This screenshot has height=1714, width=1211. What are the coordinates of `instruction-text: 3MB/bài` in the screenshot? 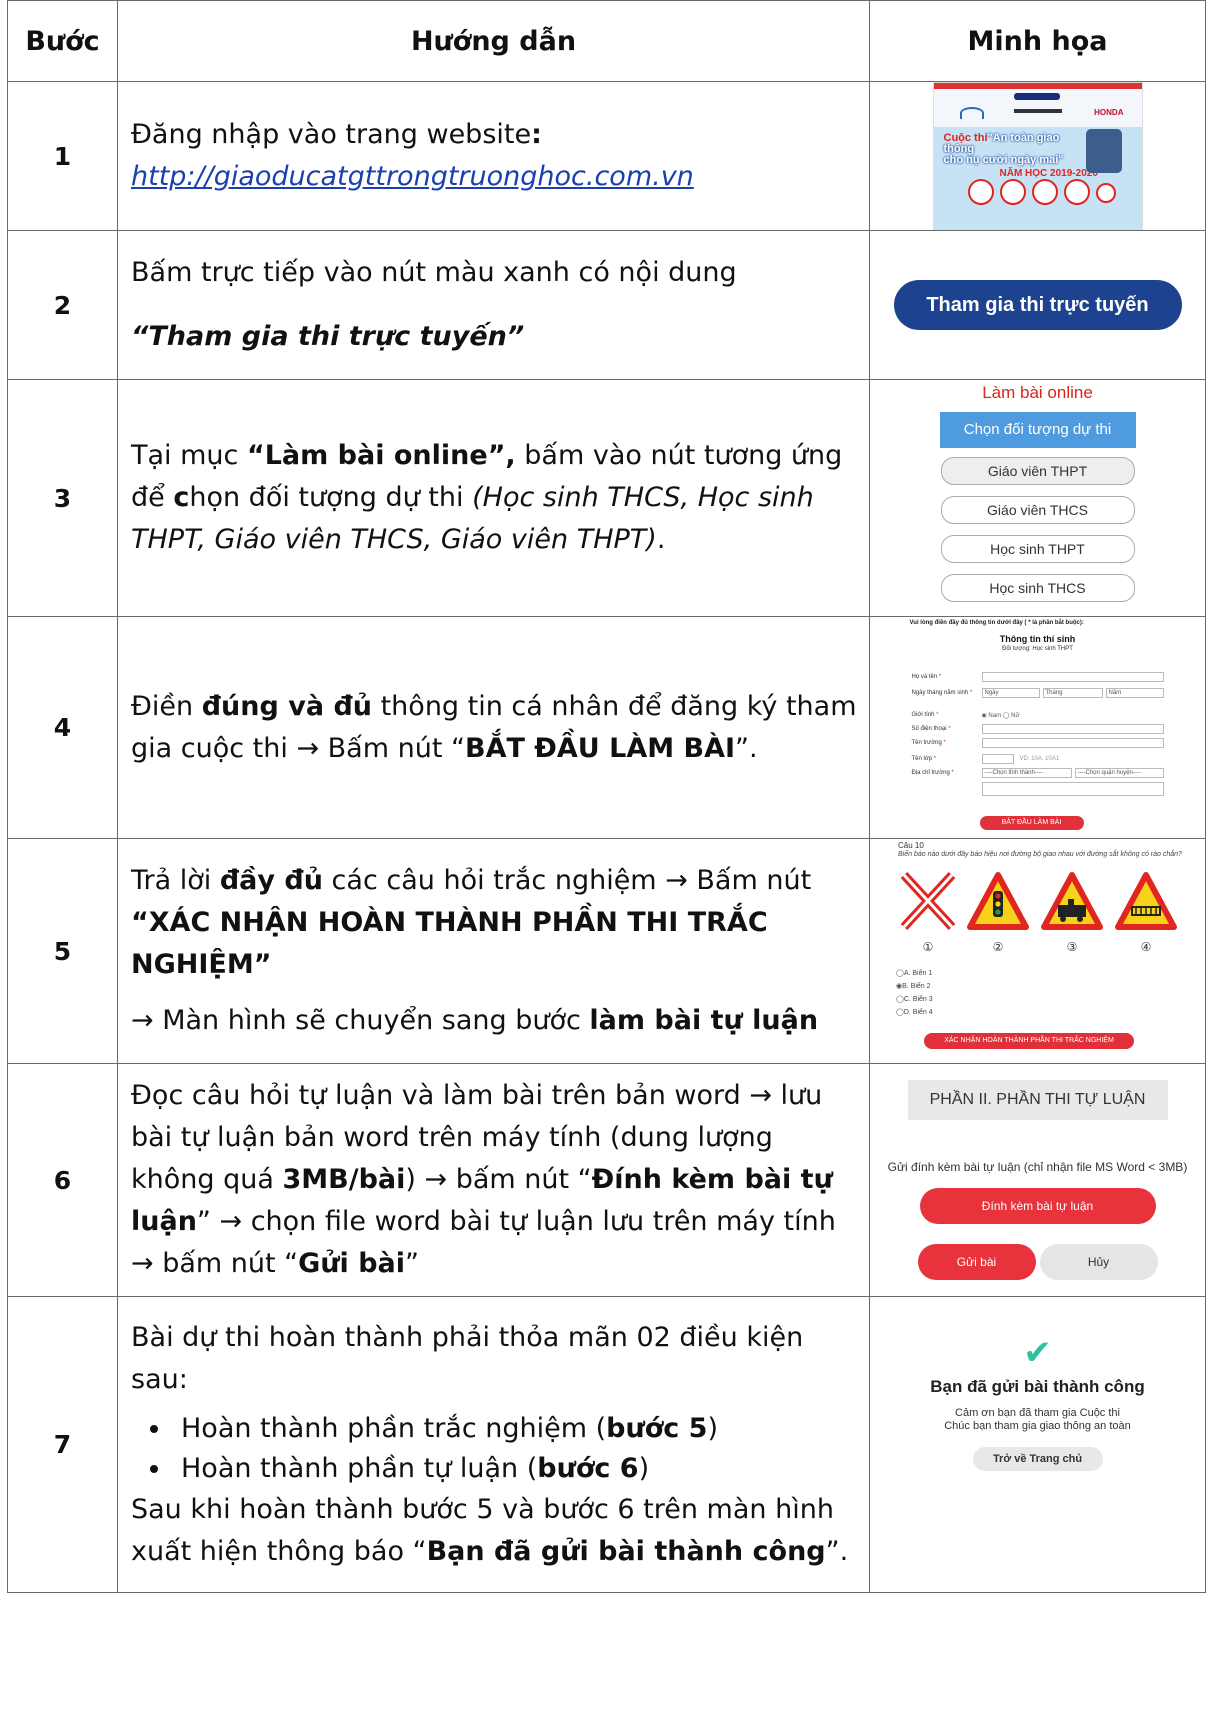 It's located at (344, 1179).